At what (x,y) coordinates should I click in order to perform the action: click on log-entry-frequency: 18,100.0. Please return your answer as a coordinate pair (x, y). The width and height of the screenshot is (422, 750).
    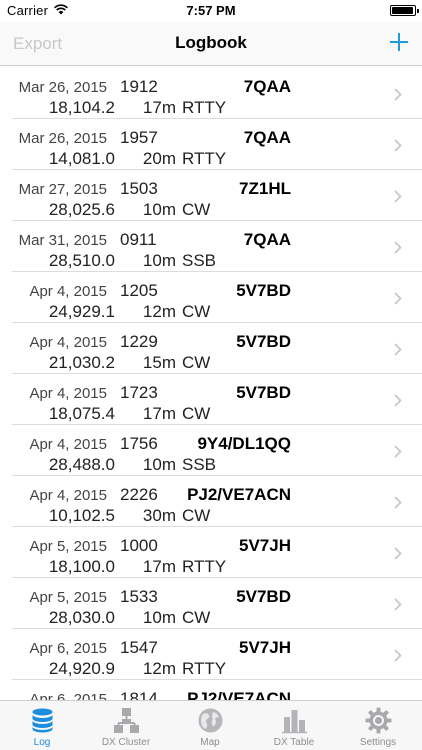
    Looking at the image, I should click on (81, 566).